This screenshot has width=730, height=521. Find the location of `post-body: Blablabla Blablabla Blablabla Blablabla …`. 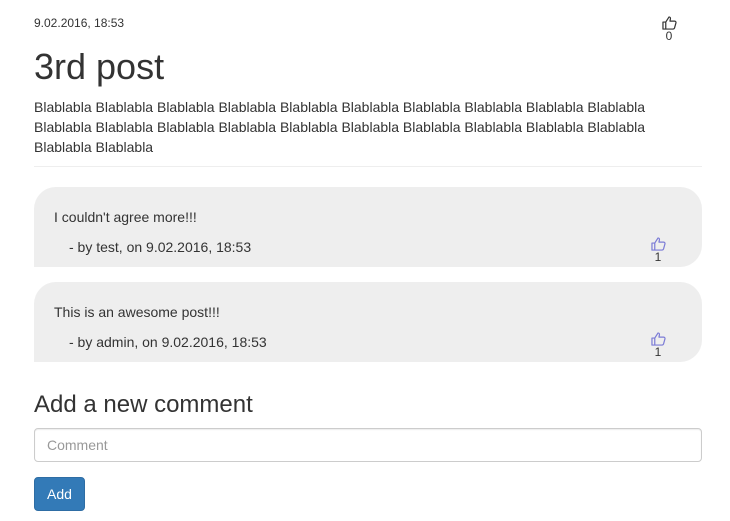

post-body: Blablabla Blablabla Blablabla Blablabla … is located at coordinates (340, 127).